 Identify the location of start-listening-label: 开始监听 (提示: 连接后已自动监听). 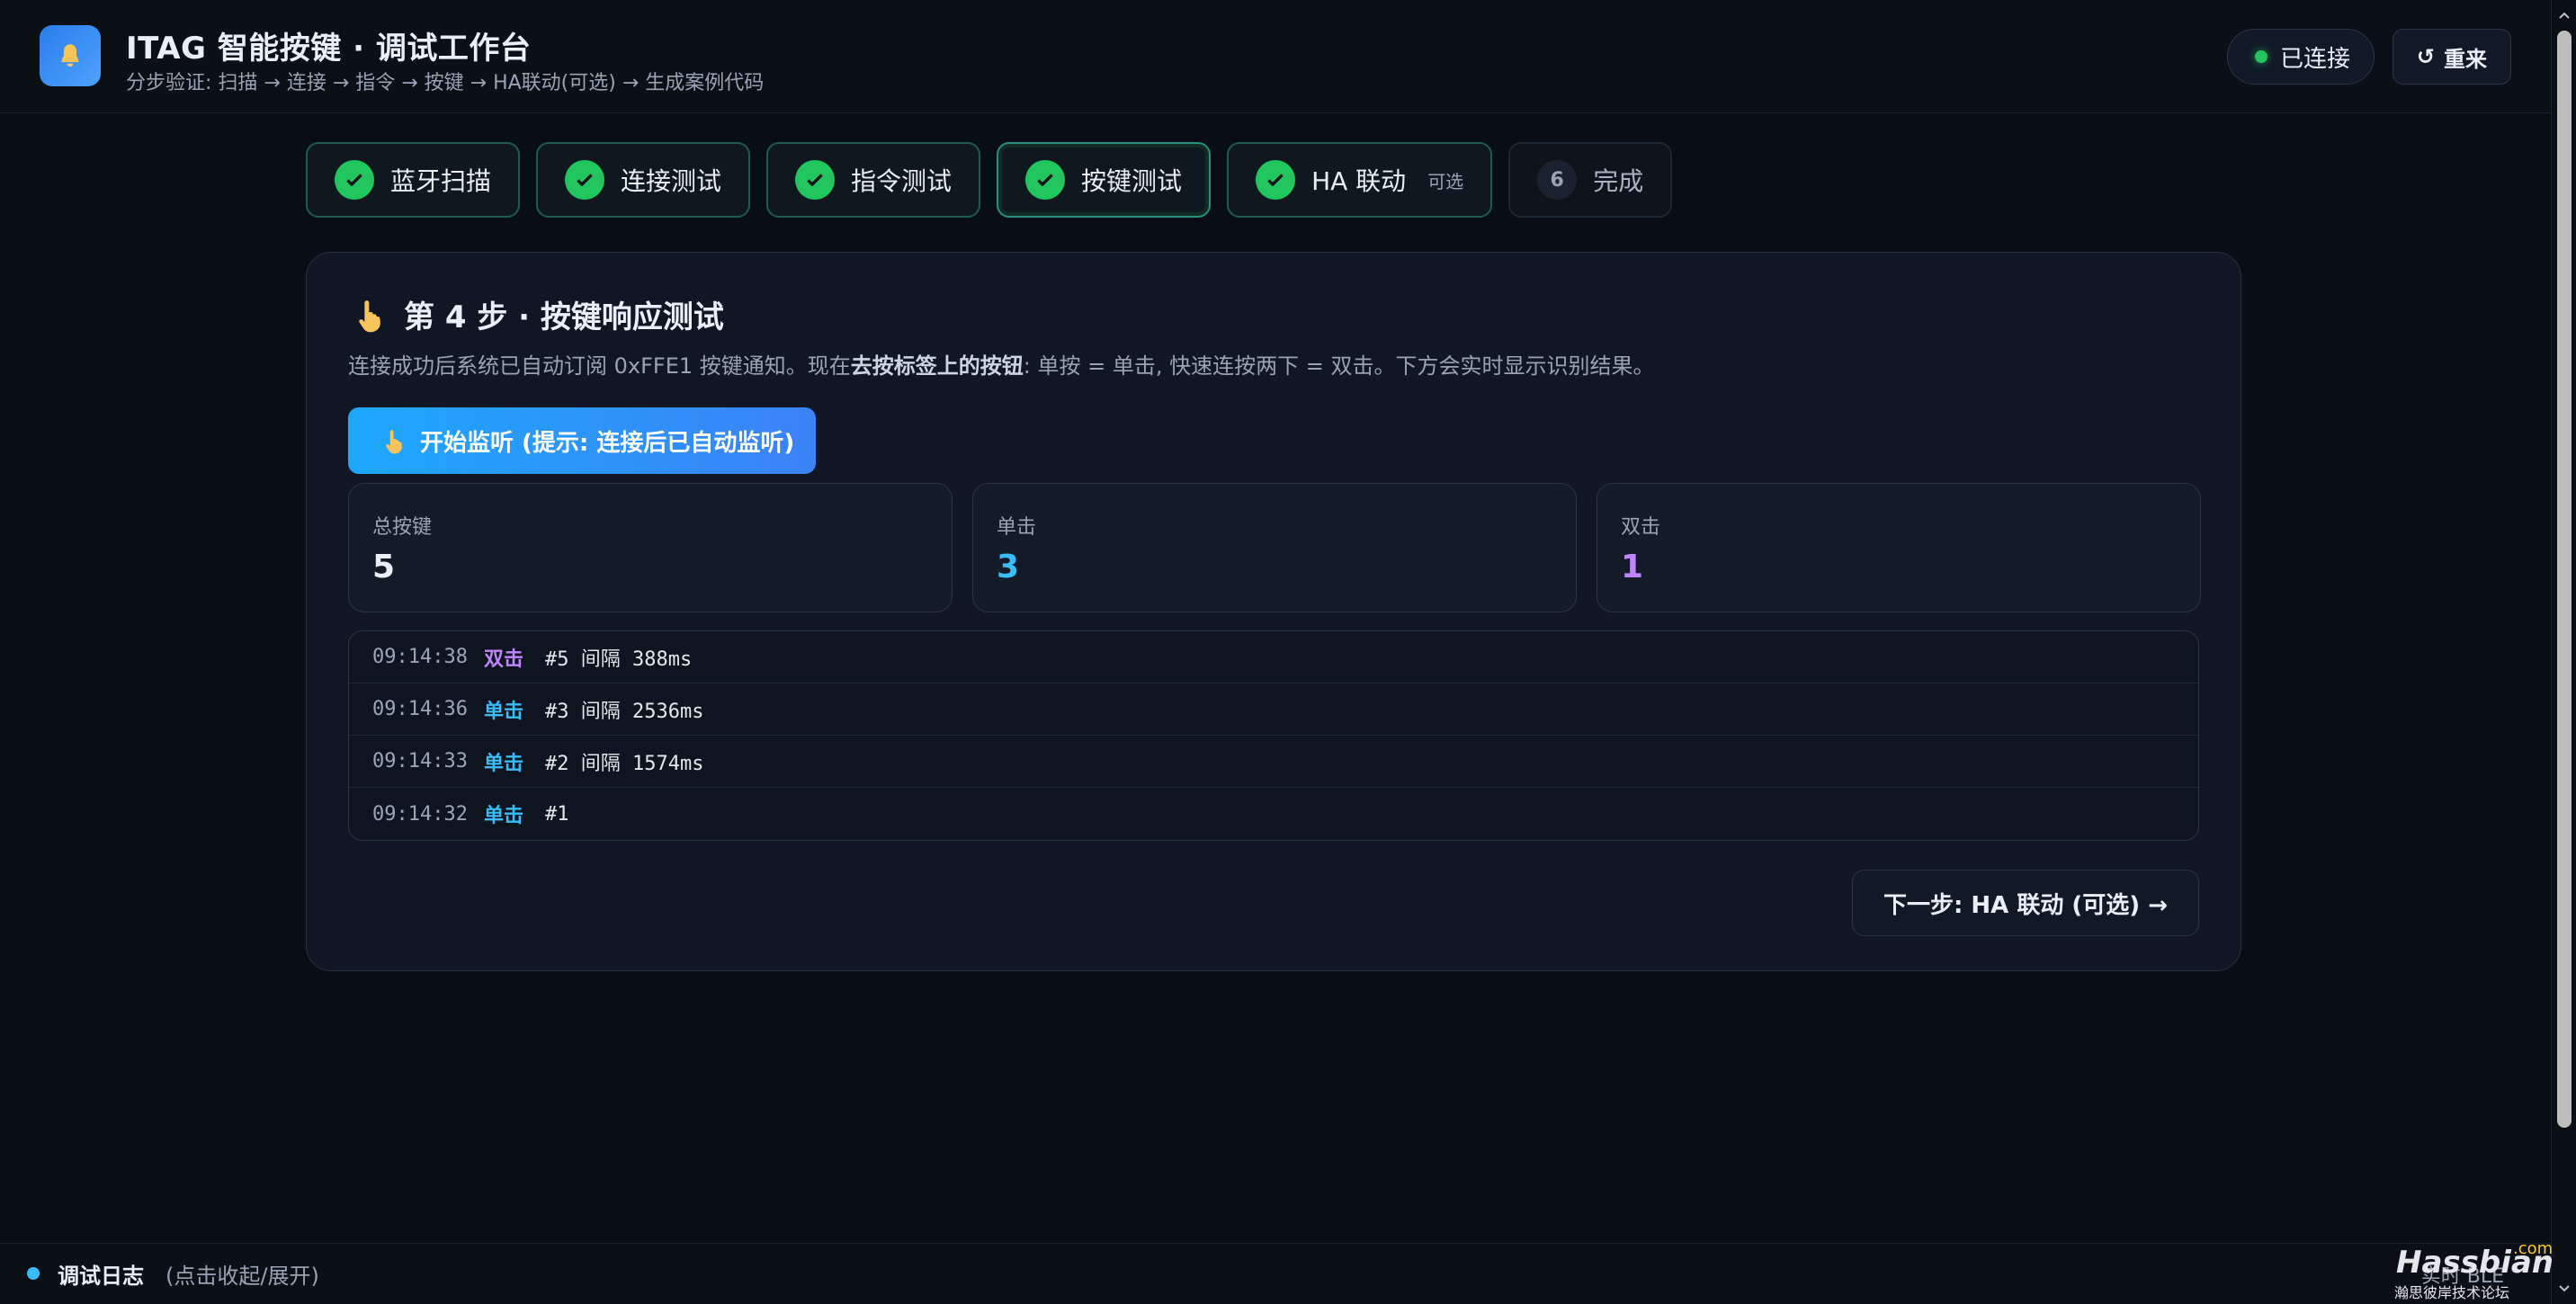
(607, 443).